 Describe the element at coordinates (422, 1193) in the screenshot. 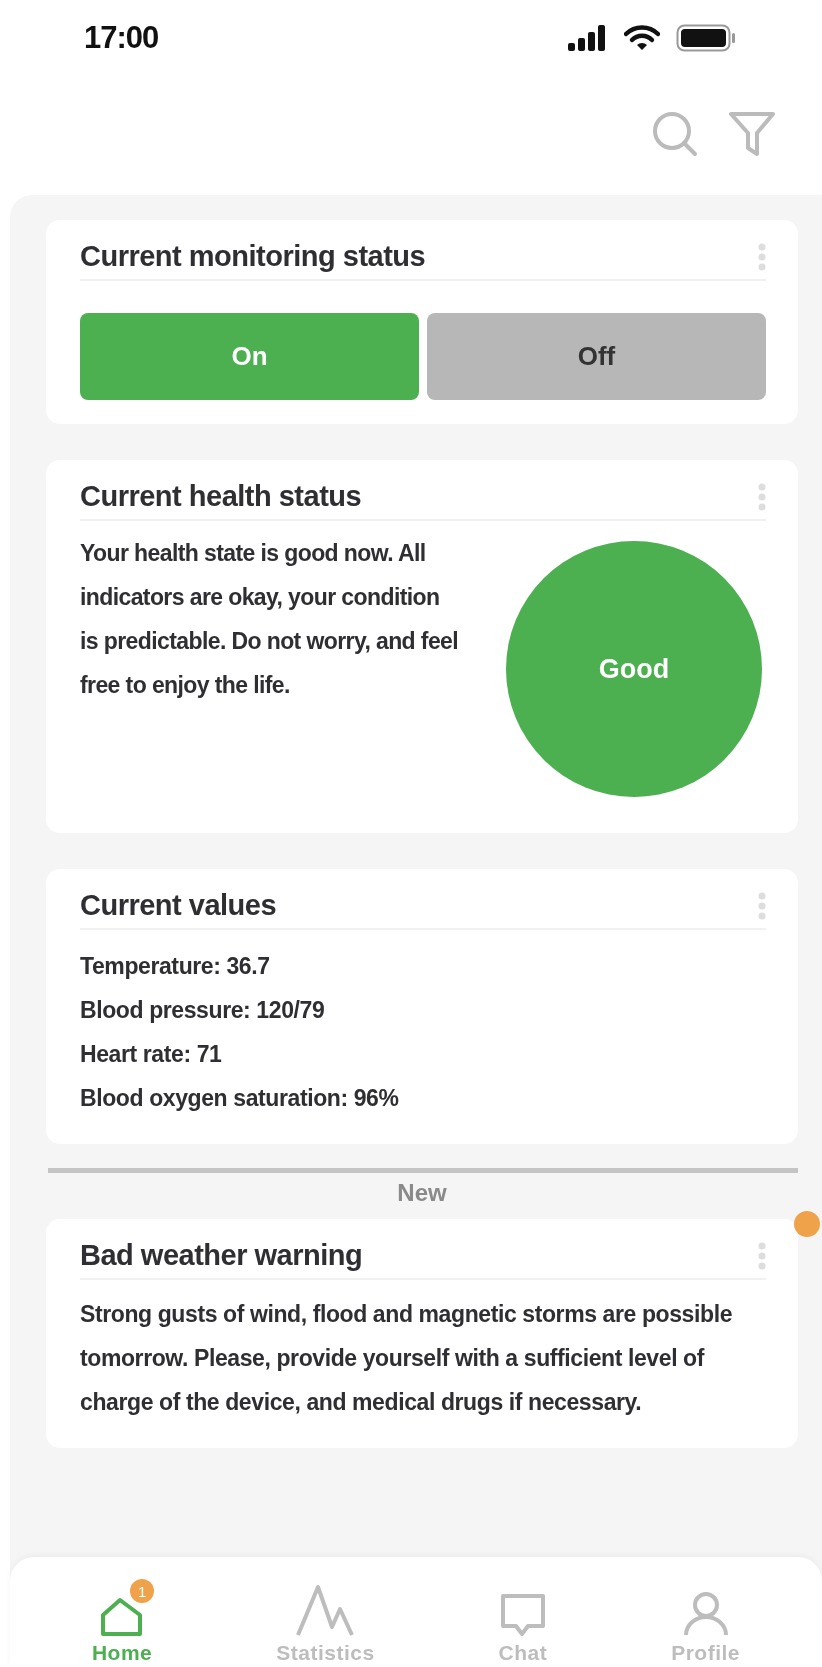

I see `section-label: New` at that location.